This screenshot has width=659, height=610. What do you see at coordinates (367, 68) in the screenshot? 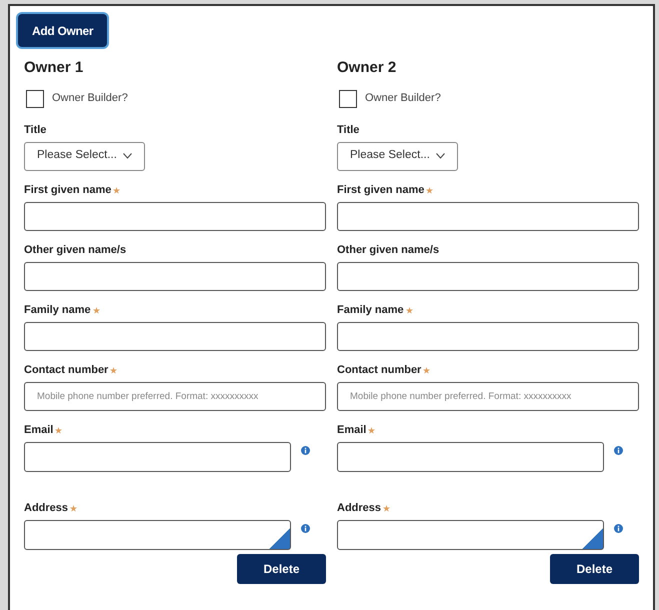
I see `owner-heading: Owner 2` at bounding box center [367, 68].